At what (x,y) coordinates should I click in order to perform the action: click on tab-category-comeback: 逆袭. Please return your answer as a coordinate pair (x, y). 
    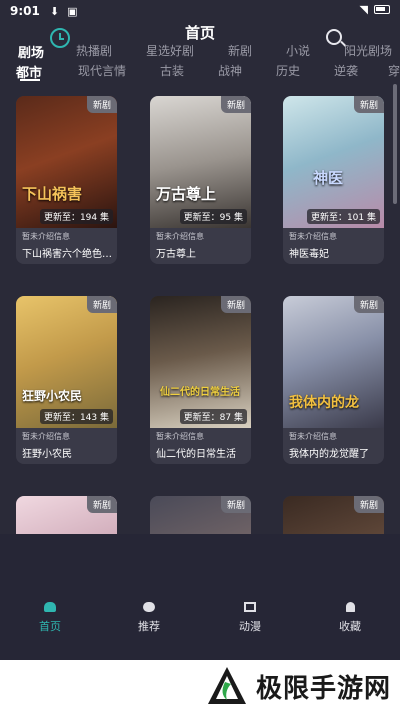
    Looking at the image, I should click on (346, 70).